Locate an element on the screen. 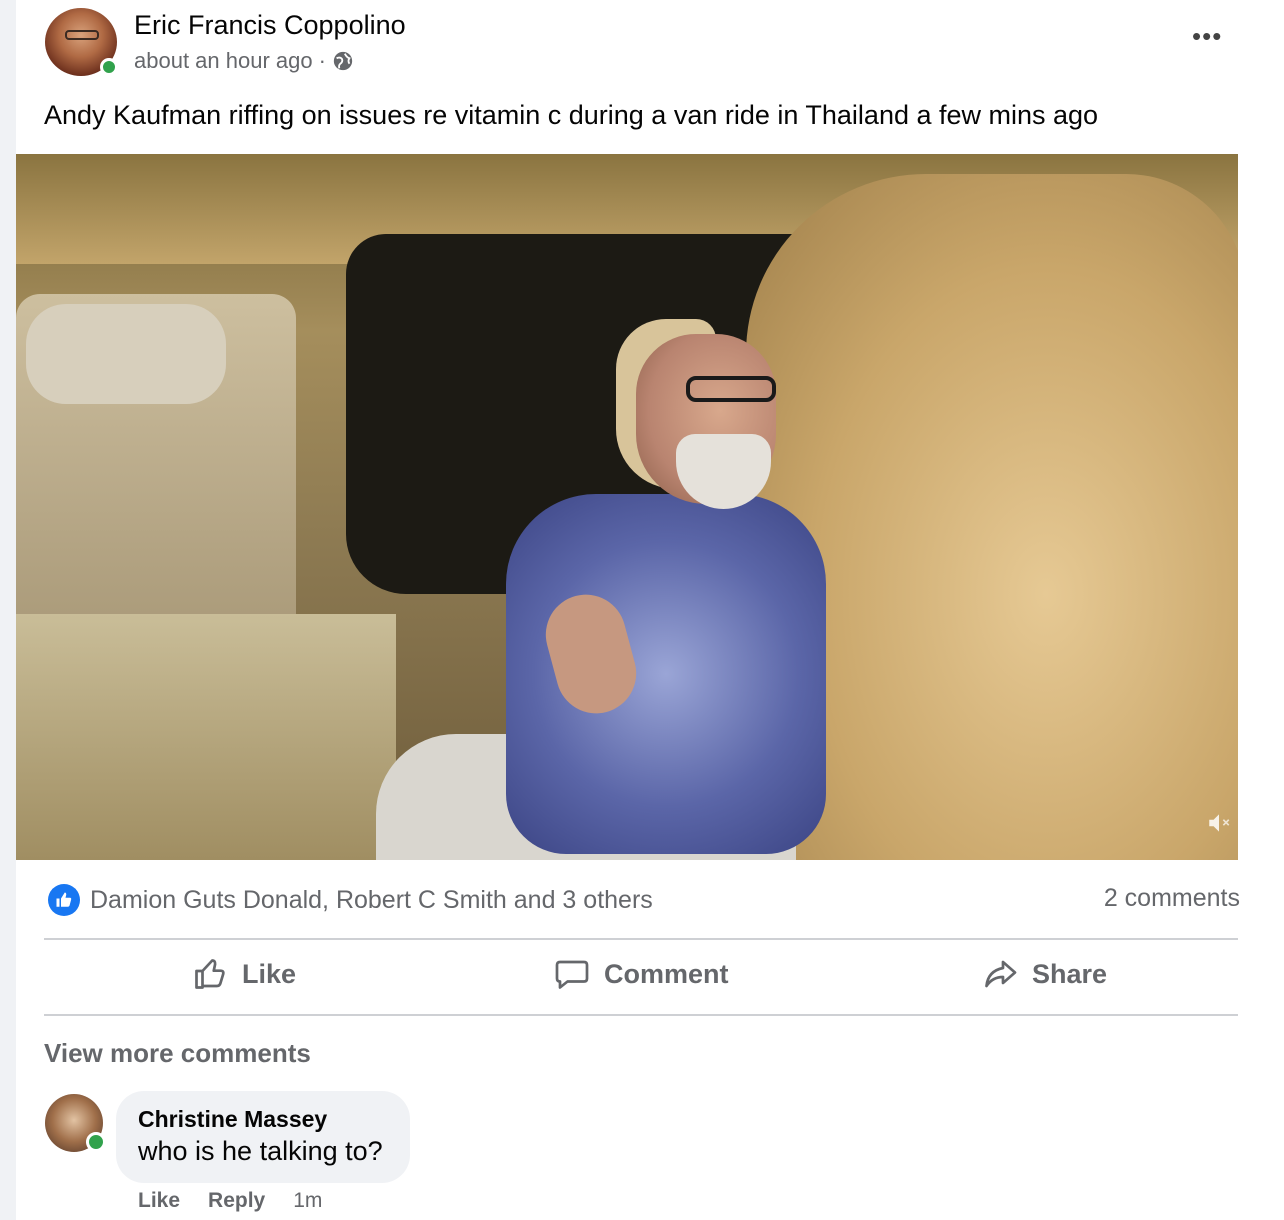 This screenshot has height=1220, width=1284. share-button: Share is located at coordinates (1044, 974).